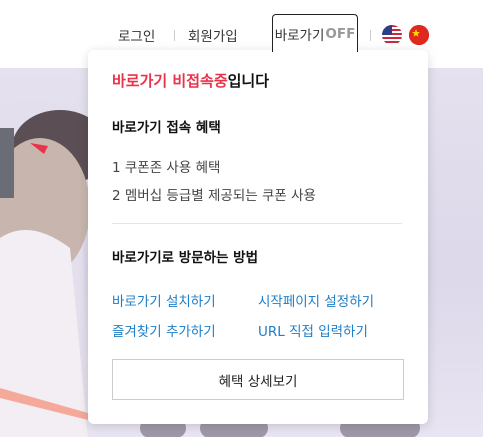 This screenshot has width=483, height=437. I want to click on add-bookmark-link: 즐겨찾기 추가하기, so click(164, 330).